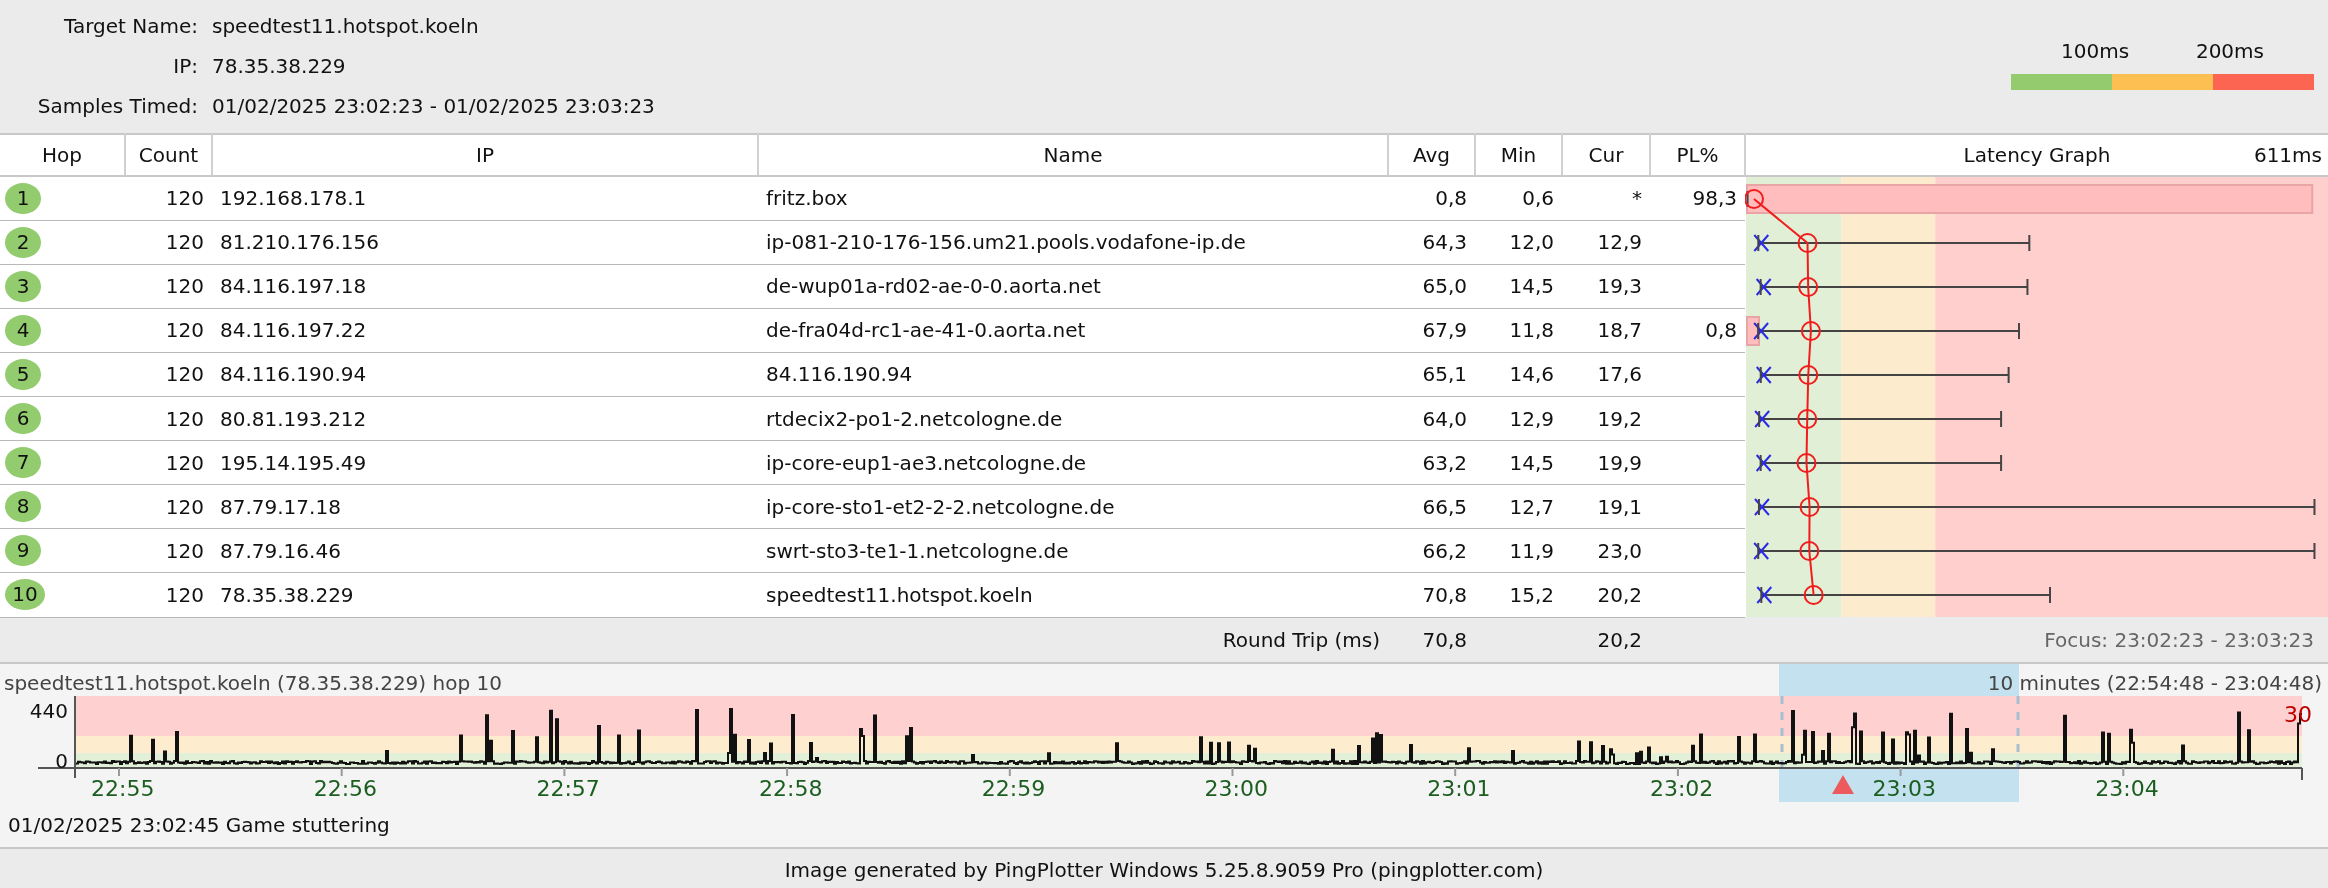  What do you see at coordinates (2037, 155) in the screenshot?
I see `column-header: Latency Graph` at bounding box center [2037, 155].